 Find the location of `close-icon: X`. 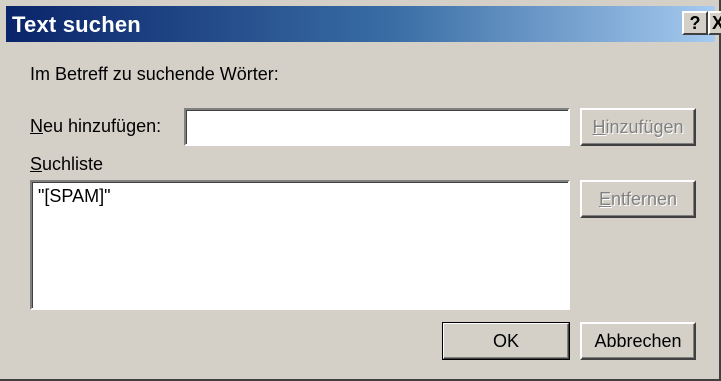

close-icon: X is located at coordinates (716, 23).